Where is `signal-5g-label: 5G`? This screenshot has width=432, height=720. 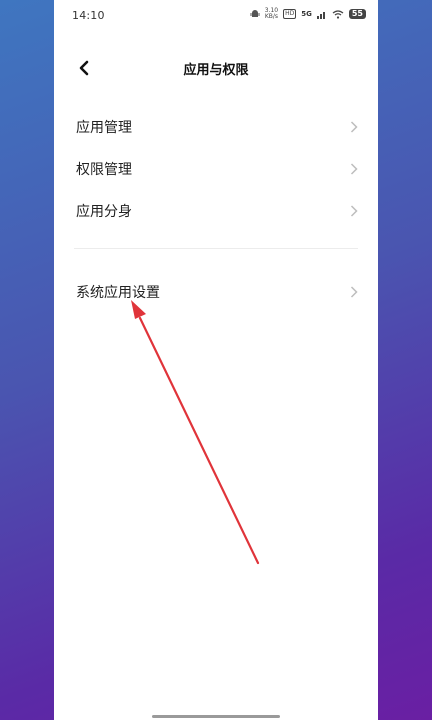 signal-5g-label: 5G is located at coordinates (306, 13).